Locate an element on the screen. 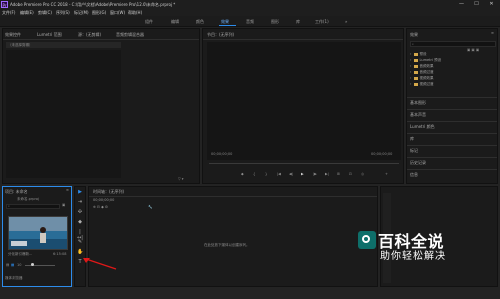  tab-source: 源：(无剪辑) is located at coordinates (89, 35).